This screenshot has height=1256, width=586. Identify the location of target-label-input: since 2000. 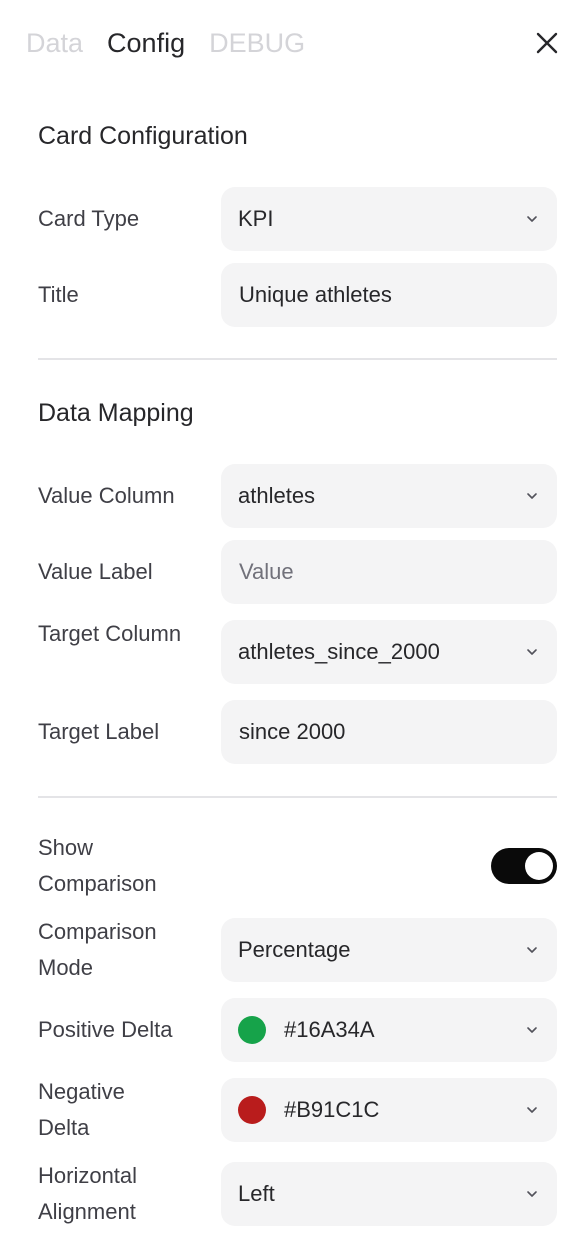
(389, 732).